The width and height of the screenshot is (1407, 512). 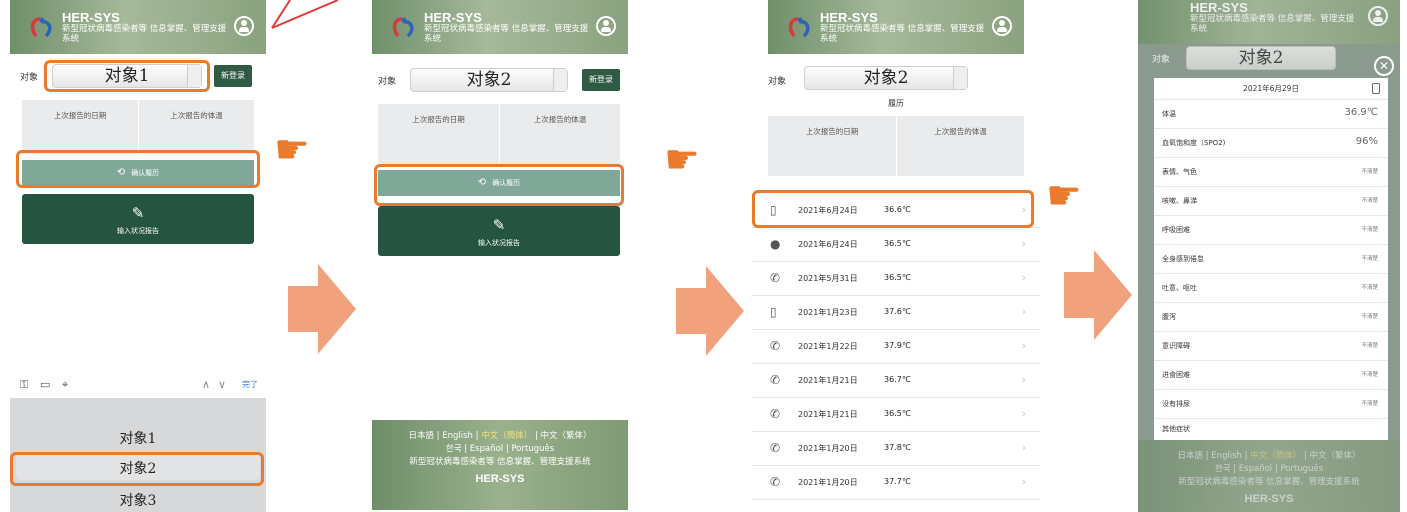 What do you see at coordinates (828, 312) in the screenshot?
I see `history-row-date: 2021年1月23日` at bounding box center [828, 312].